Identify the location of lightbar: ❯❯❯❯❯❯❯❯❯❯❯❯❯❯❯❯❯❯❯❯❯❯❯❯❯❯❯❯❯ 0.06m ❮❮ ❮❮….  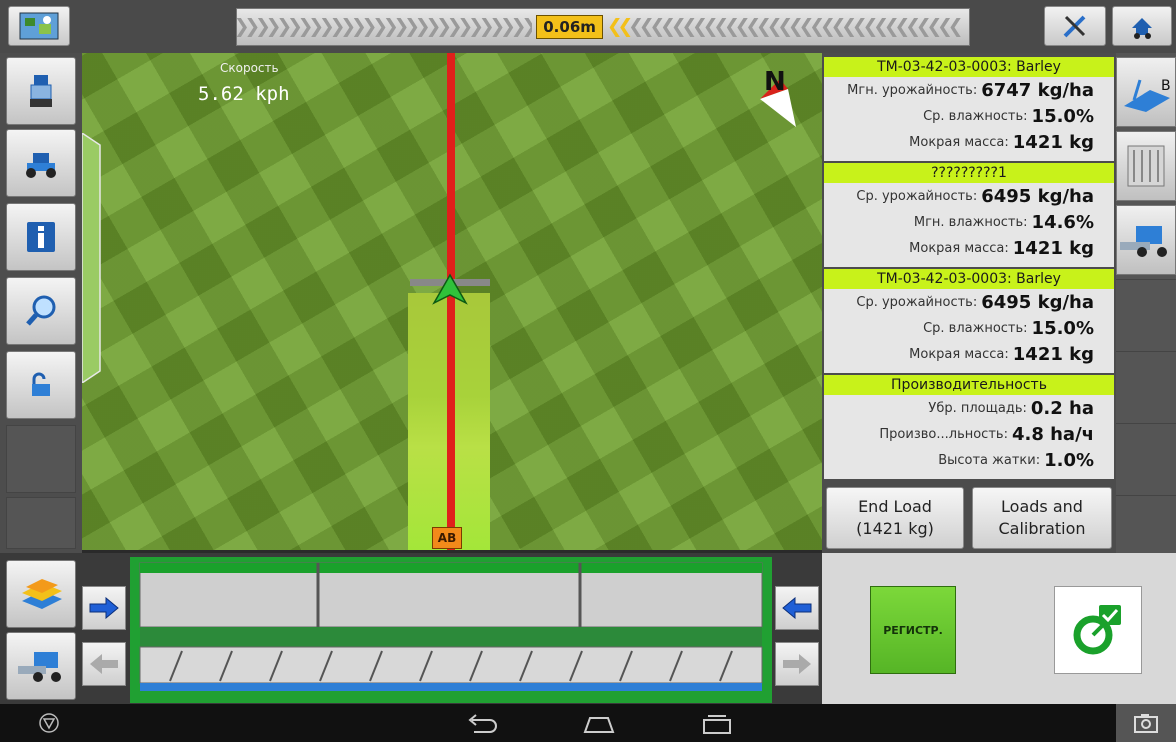
(603, 27).